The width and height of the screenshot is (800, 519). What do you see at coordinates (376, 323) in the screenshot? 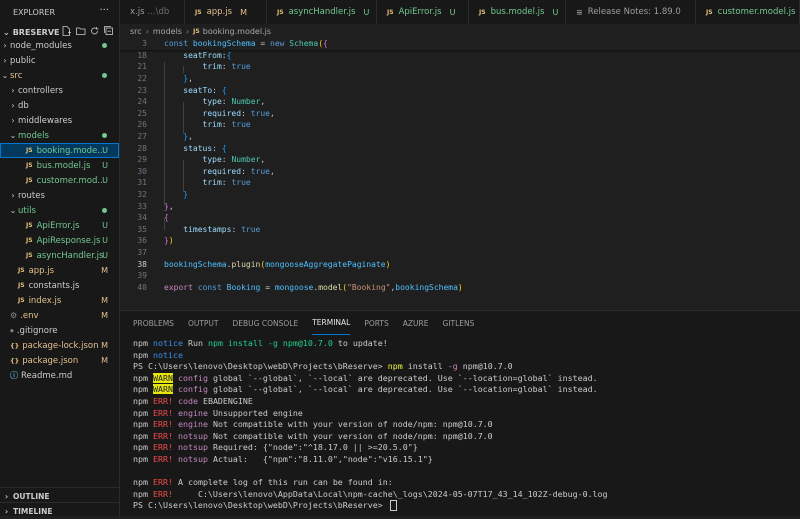
I see `panel-tab-ports: PORTS` at bounding box center [376, 323].